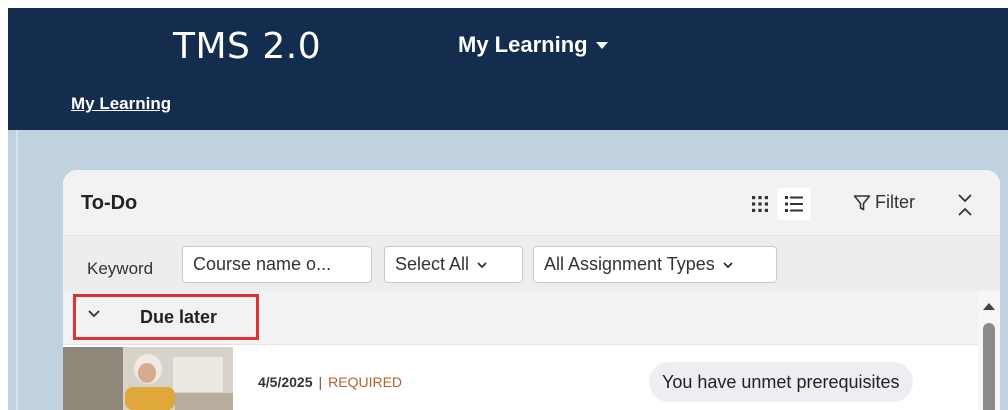  What do you see at coordinates (365, 382) in the screenshot?
I see `required-tag: REQUIRED` at bounding box center [365, 382].